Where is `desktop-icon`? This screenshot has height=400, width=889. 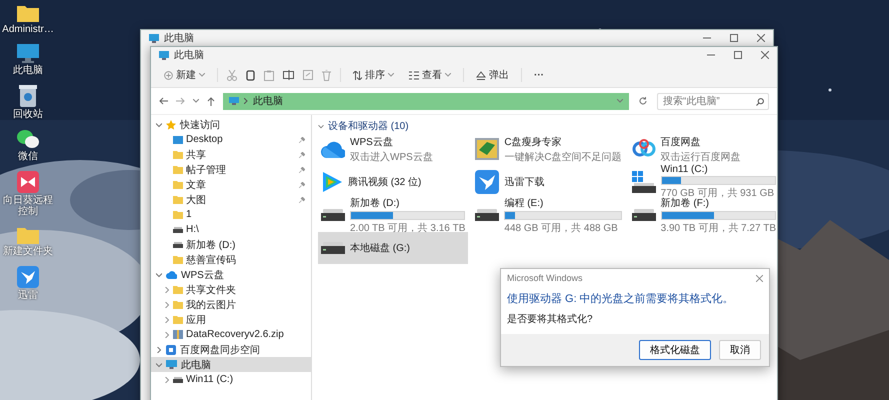
desktop-icon is located at coordinates (178, 140).